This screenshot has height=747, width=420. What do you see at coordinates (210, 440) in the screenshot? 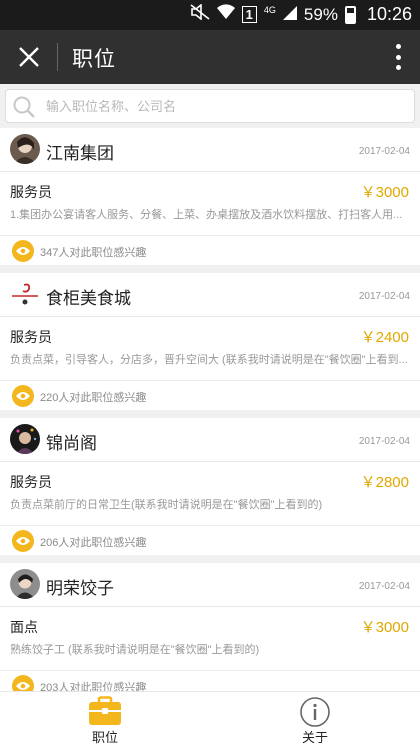
I see `job-card-header: 锦尚阁 2017-02-04` at bounding box center [210, 440].